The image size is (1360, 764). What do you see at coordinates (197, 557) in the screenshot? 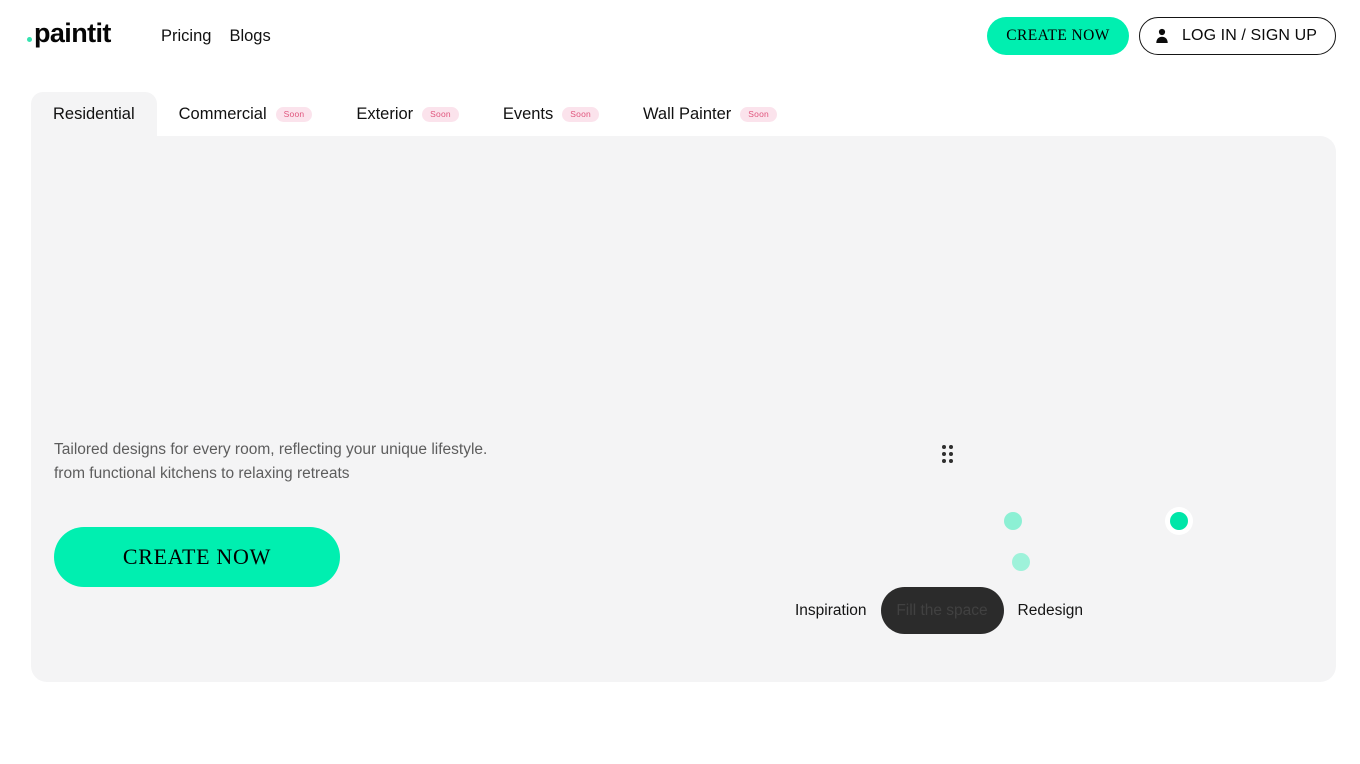
I see `create-now-main-button: CREATE NOW` at bounding box center [197, 557].